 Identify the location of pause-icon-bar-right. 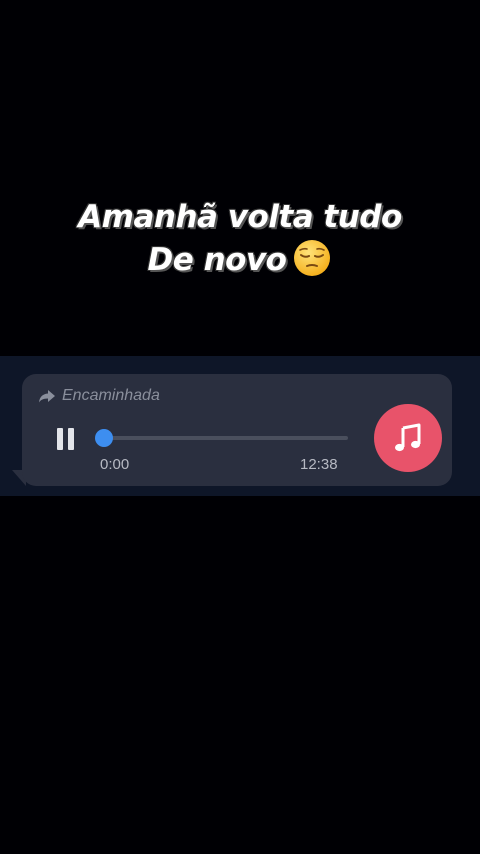
(70, 439).